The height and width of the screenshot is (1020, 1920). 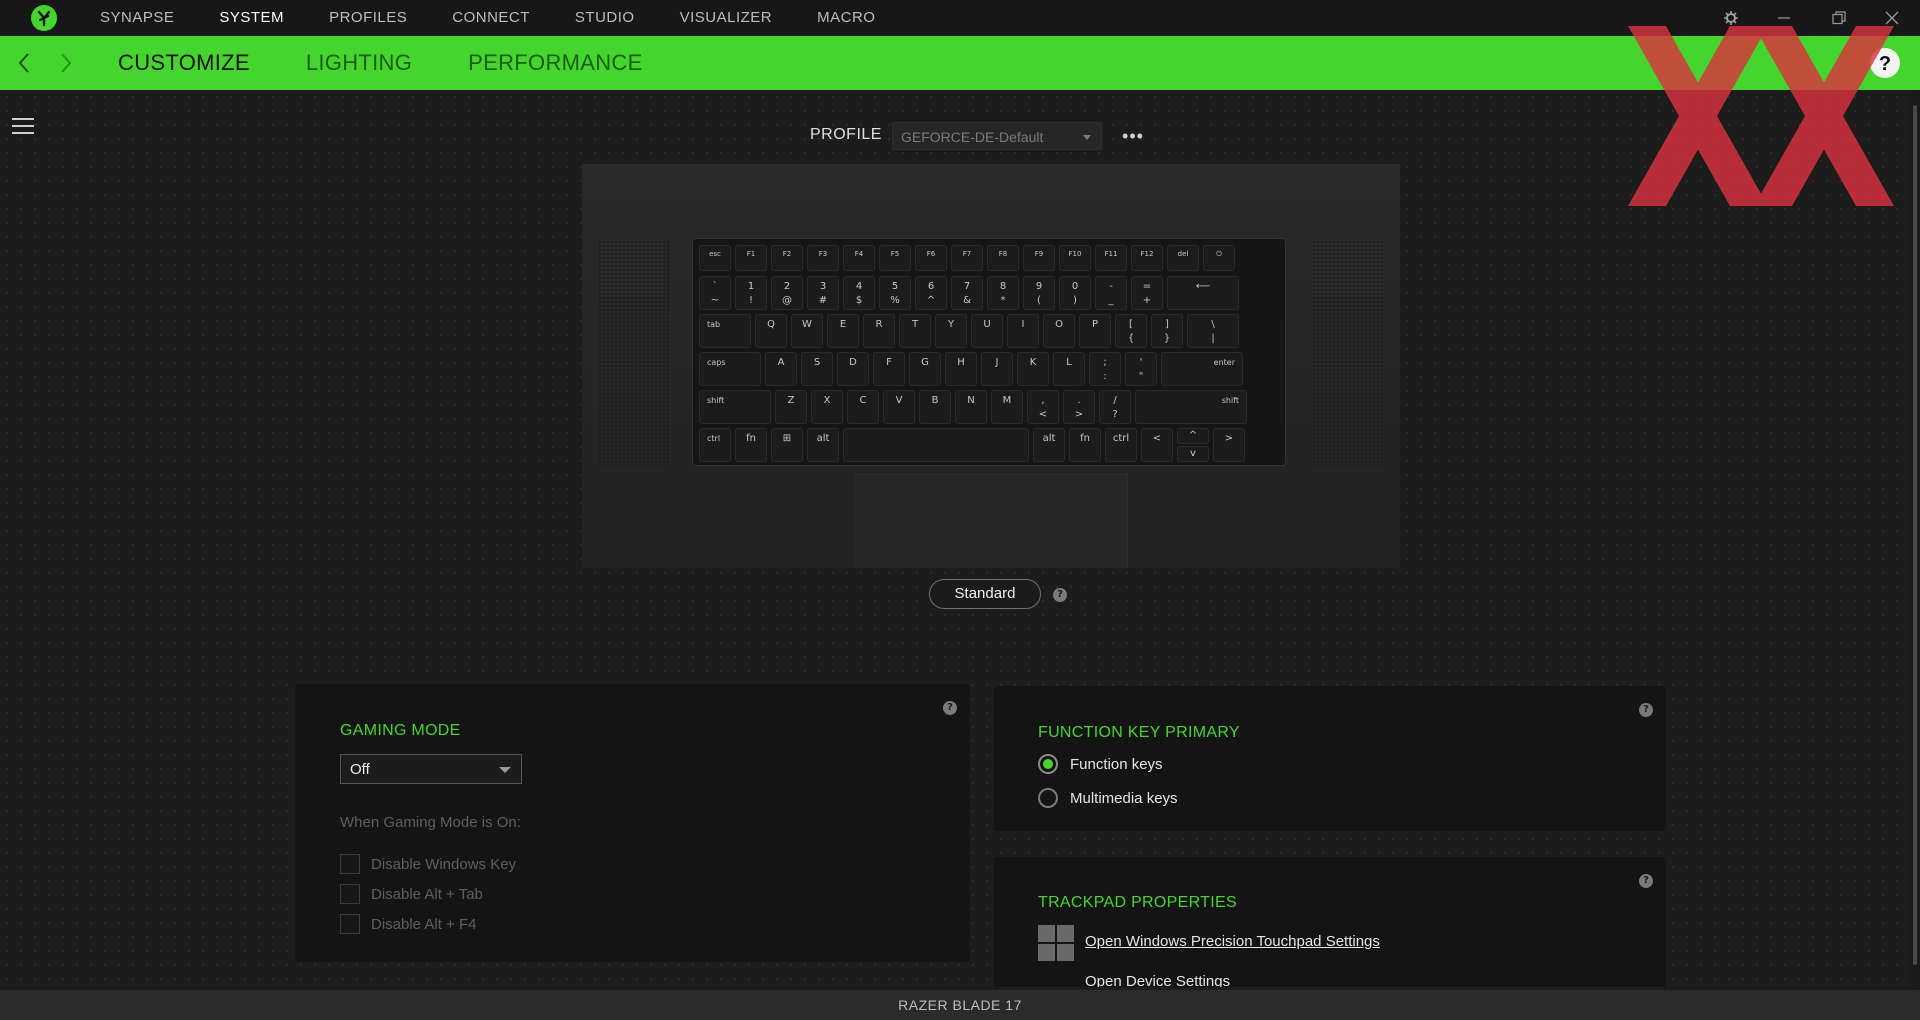 What do you see at coordinates (787, 445) in the screenshot?
I see `keyboard-key: ⊞` at bounding box center [787, 445].